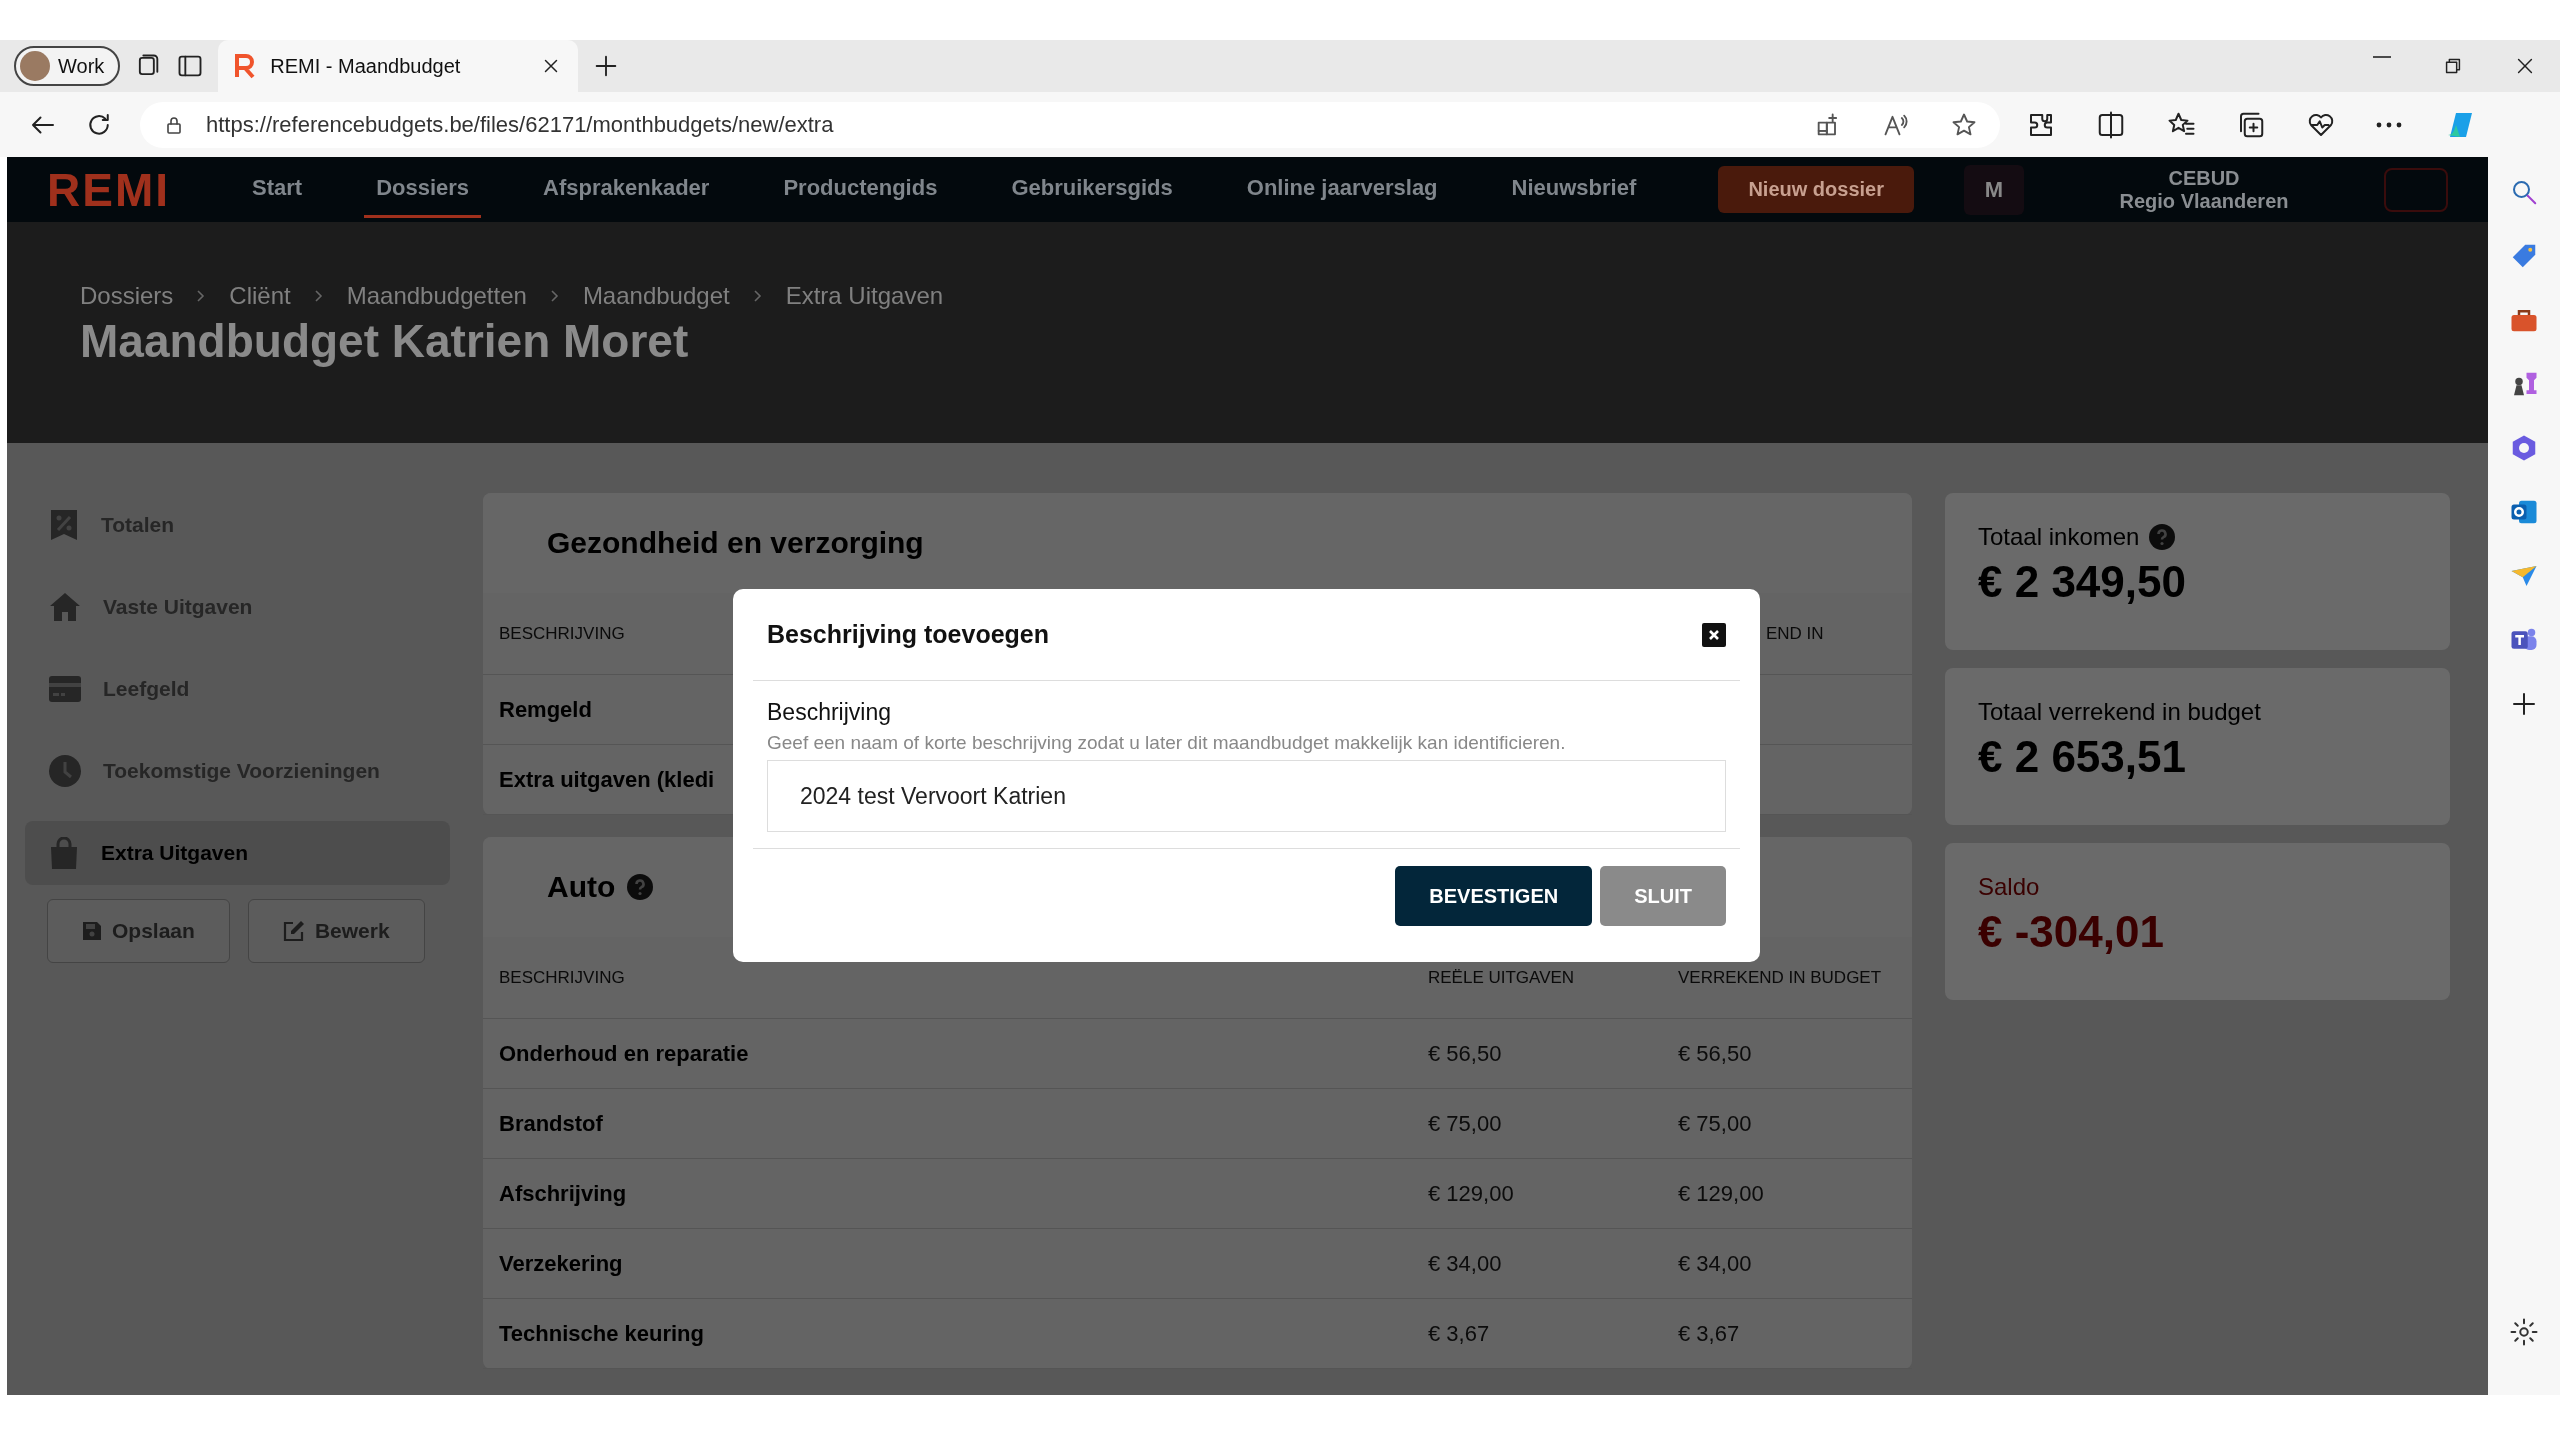 The height and width of the screenshot is (1440, 2560). Describe the element at coordinates (260, 296) in the screenshot. I see `breadcrumb-link: Cliënt` at that location.